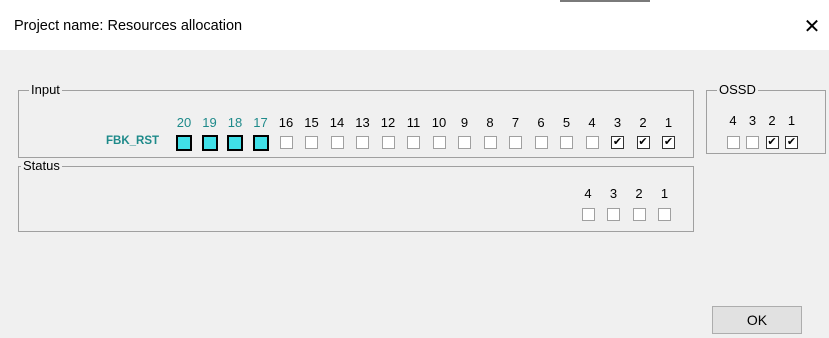 The width and height of the screenshot is (829, 338). I want to click on input-channel-number-13: 13, so click(362, 122).